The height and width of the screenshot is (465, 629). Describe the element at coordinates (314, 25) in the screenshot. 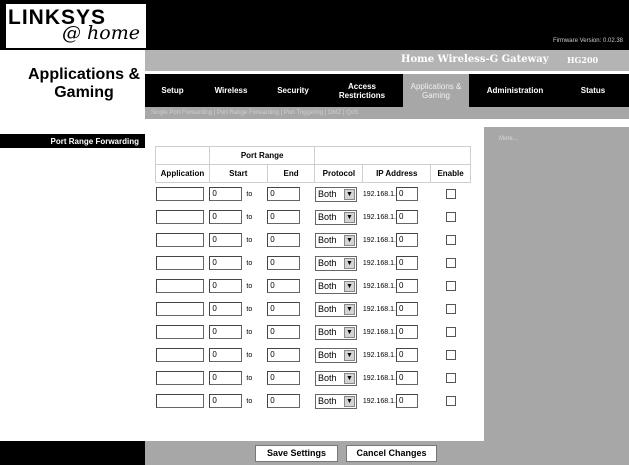

I see `top-header: LINKSYS @ home Firmware Version: 0.02.38` at that location.